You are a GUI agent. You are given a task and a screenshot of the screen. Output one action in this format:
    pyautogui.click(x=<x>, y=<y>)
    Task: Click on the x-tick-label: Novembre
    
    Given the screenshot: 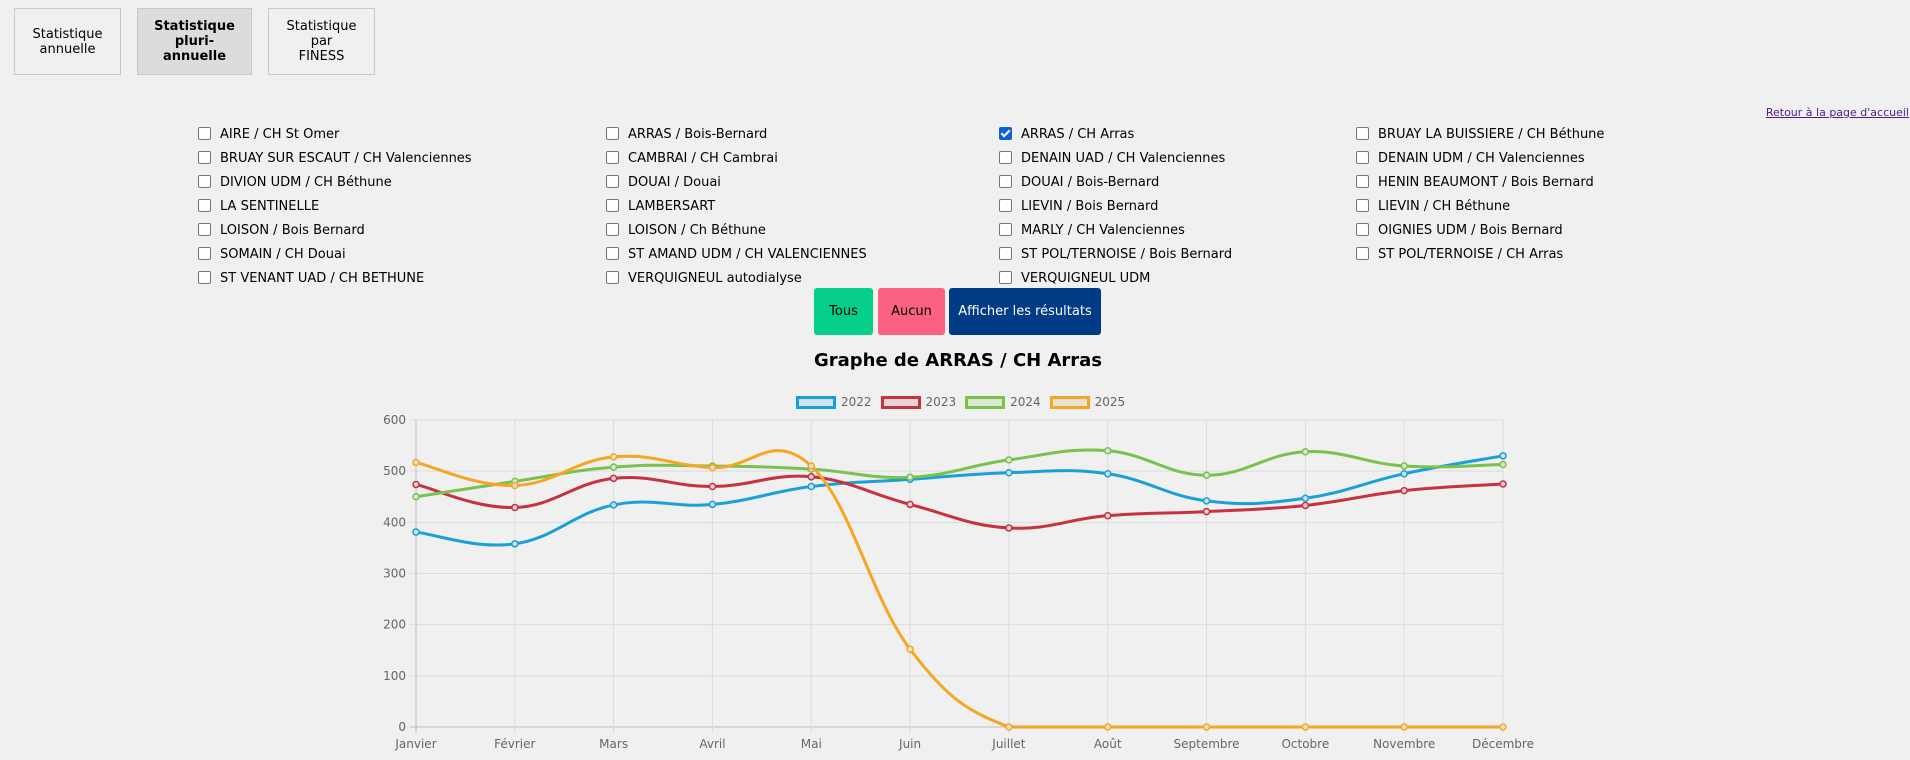 What is the action you would take?
    pyautogui.click(x=1404, y=744)
    